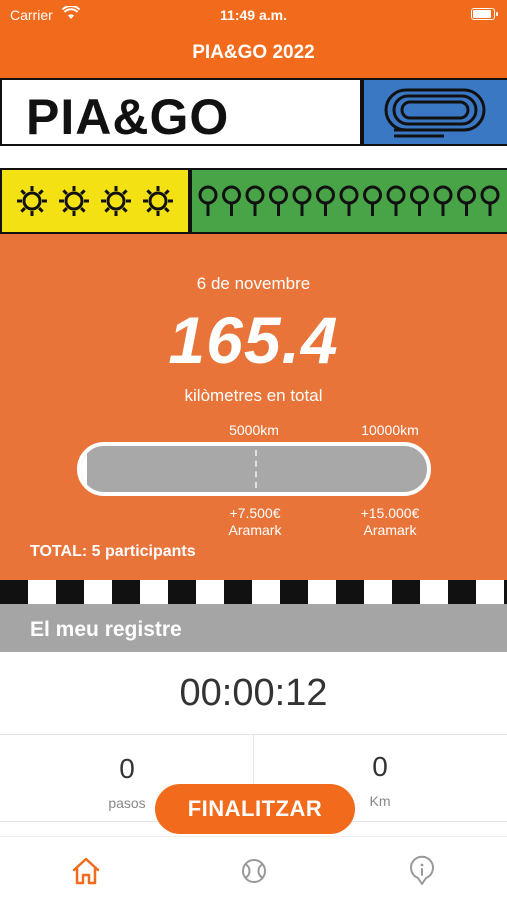 This screenshot has height=900, width=507. What do you see at coordinates (253, 395) in the screenshot?
I see `total-km-label: kilòmetres en total` at bounding box center [253, 395].